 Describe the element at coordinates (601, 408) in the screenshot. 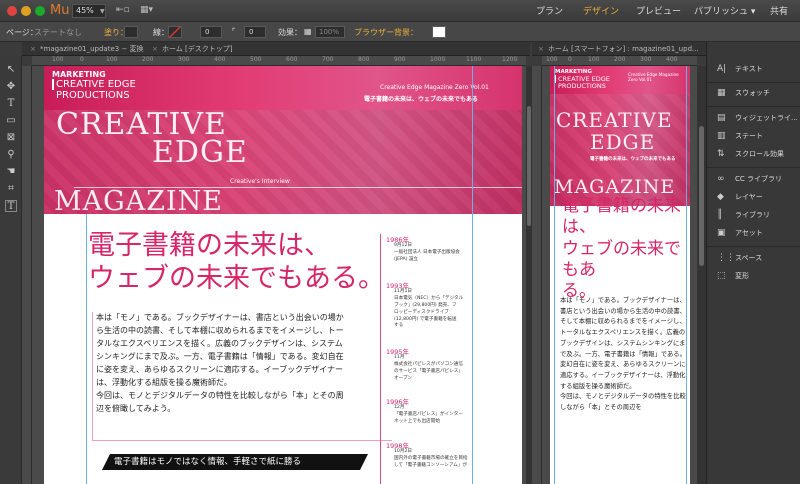

I see `body-line: しながら「本」とその周辺を` at that location.